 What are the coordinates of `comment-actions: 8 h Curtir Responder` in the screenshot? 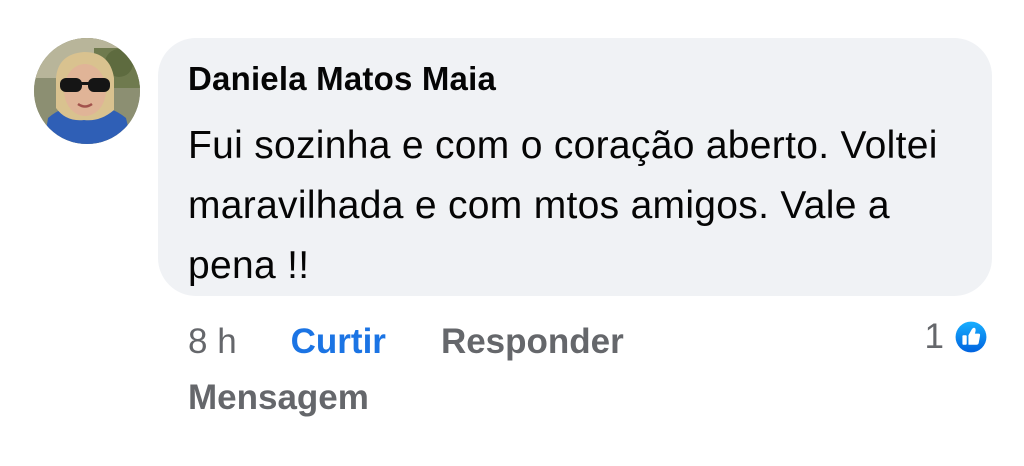 It's located at (406, 342).